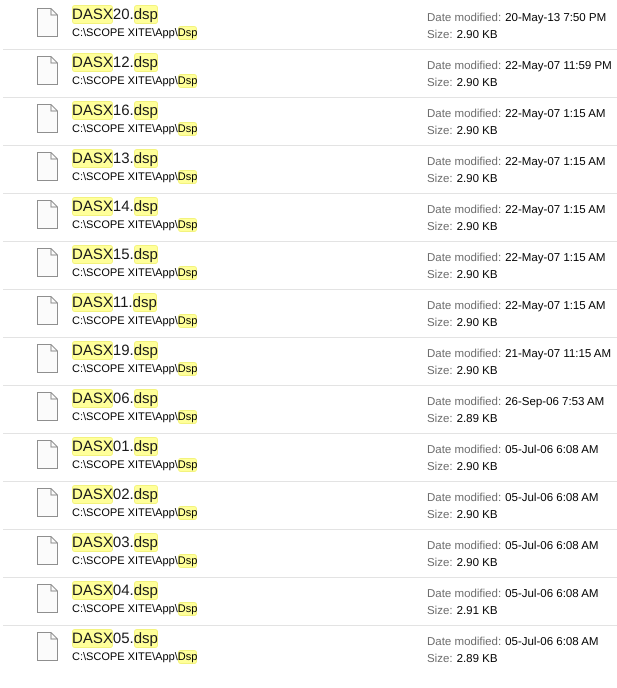 Image resolution: width=617 pixels, height=688 pixels. I want to click on file-name: DASX06.dsp, so click(115, 399).